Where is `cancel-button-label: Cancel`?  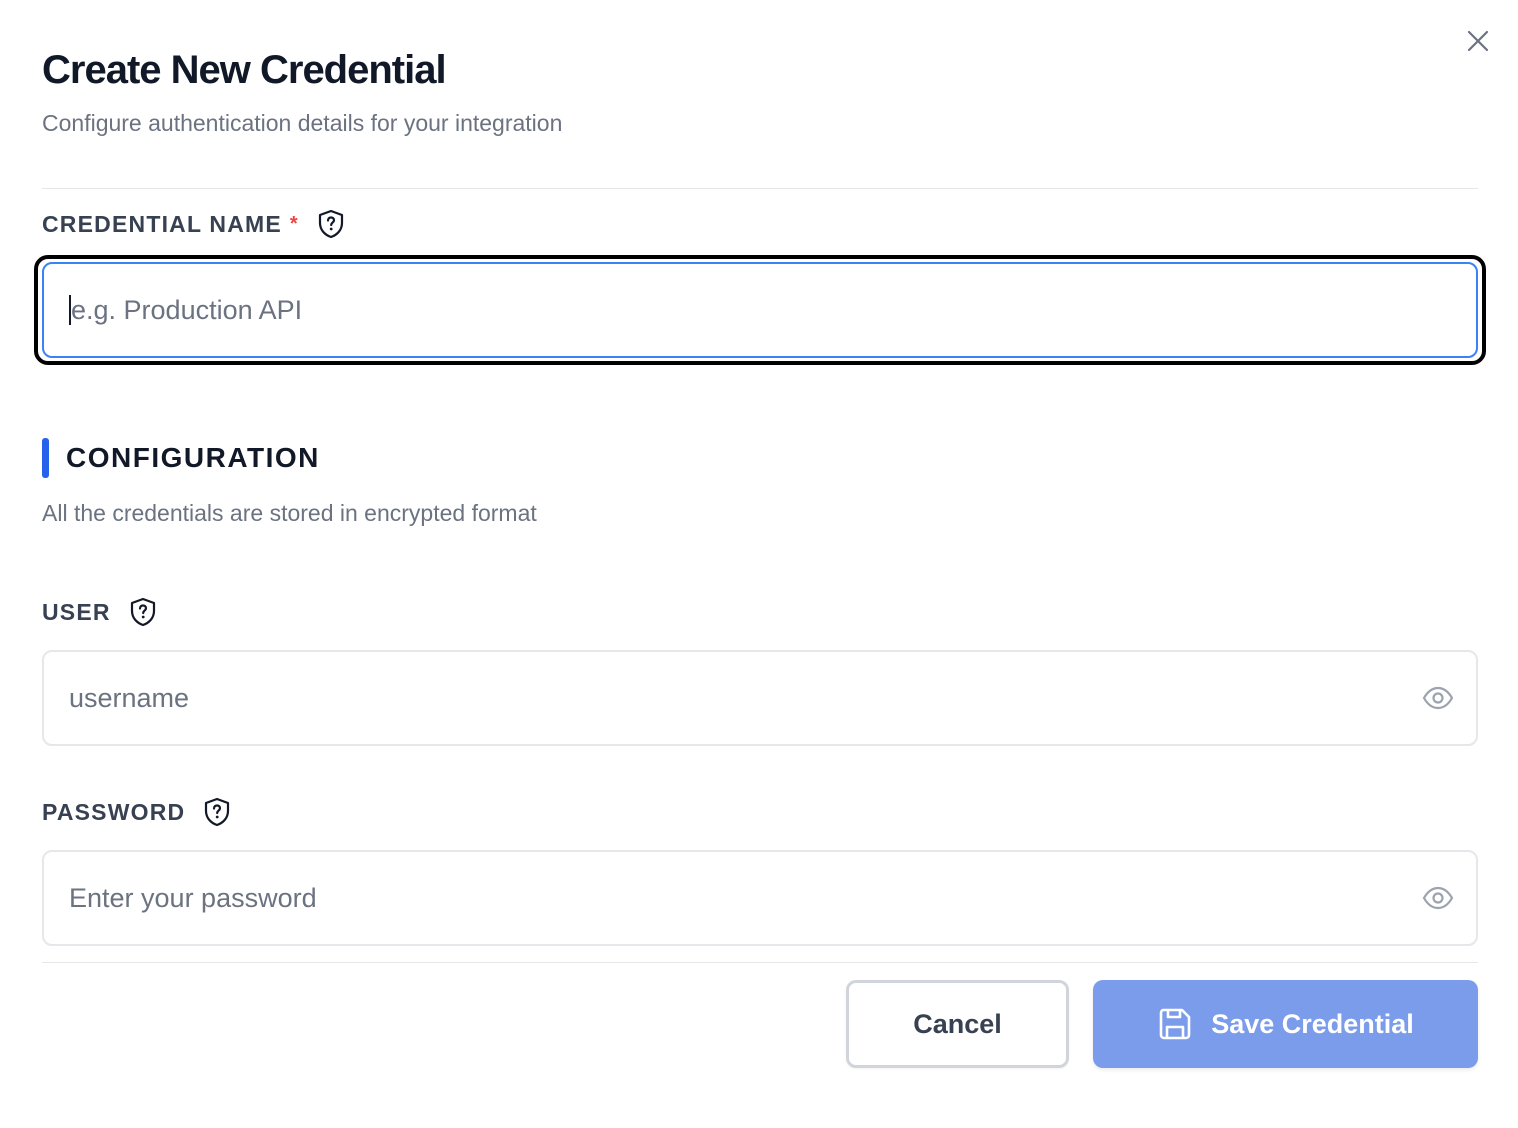
cancel-button-label: Cancel is located at coordinates (957, 1023).